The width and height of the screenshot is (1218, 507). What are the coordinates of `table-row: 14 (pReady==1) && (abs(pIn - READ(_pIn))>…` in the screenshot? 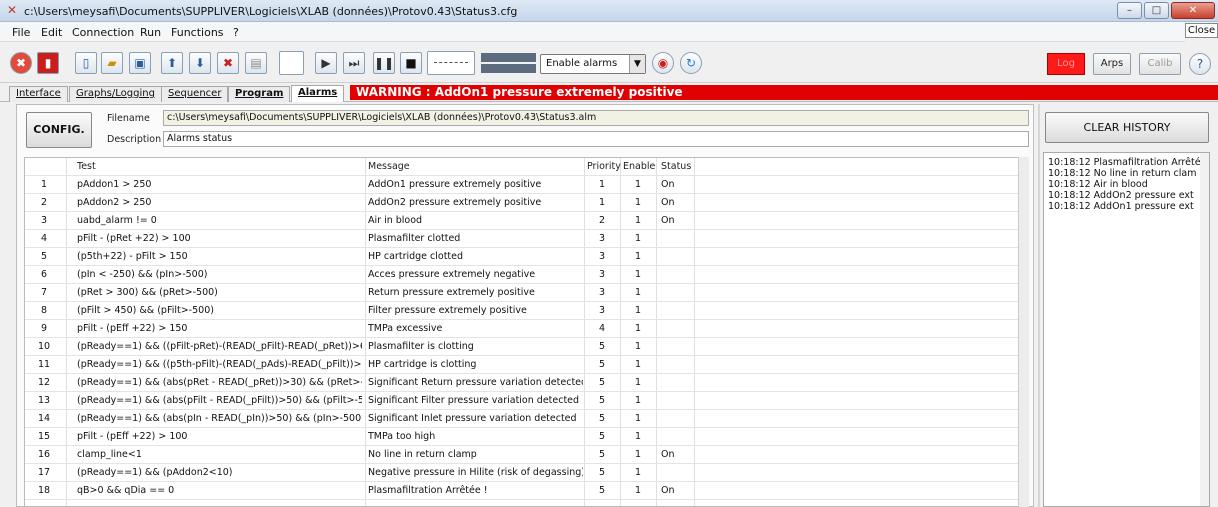 It's located at (526, 419).